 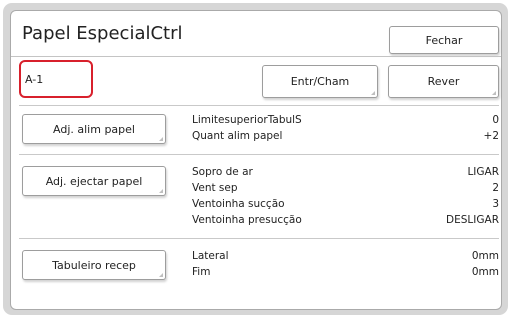 What do you see at coordinates (345, 137) in the screenshot?
I see `settings-row: Quant alim papel +2` at bounding box center [345, 137].